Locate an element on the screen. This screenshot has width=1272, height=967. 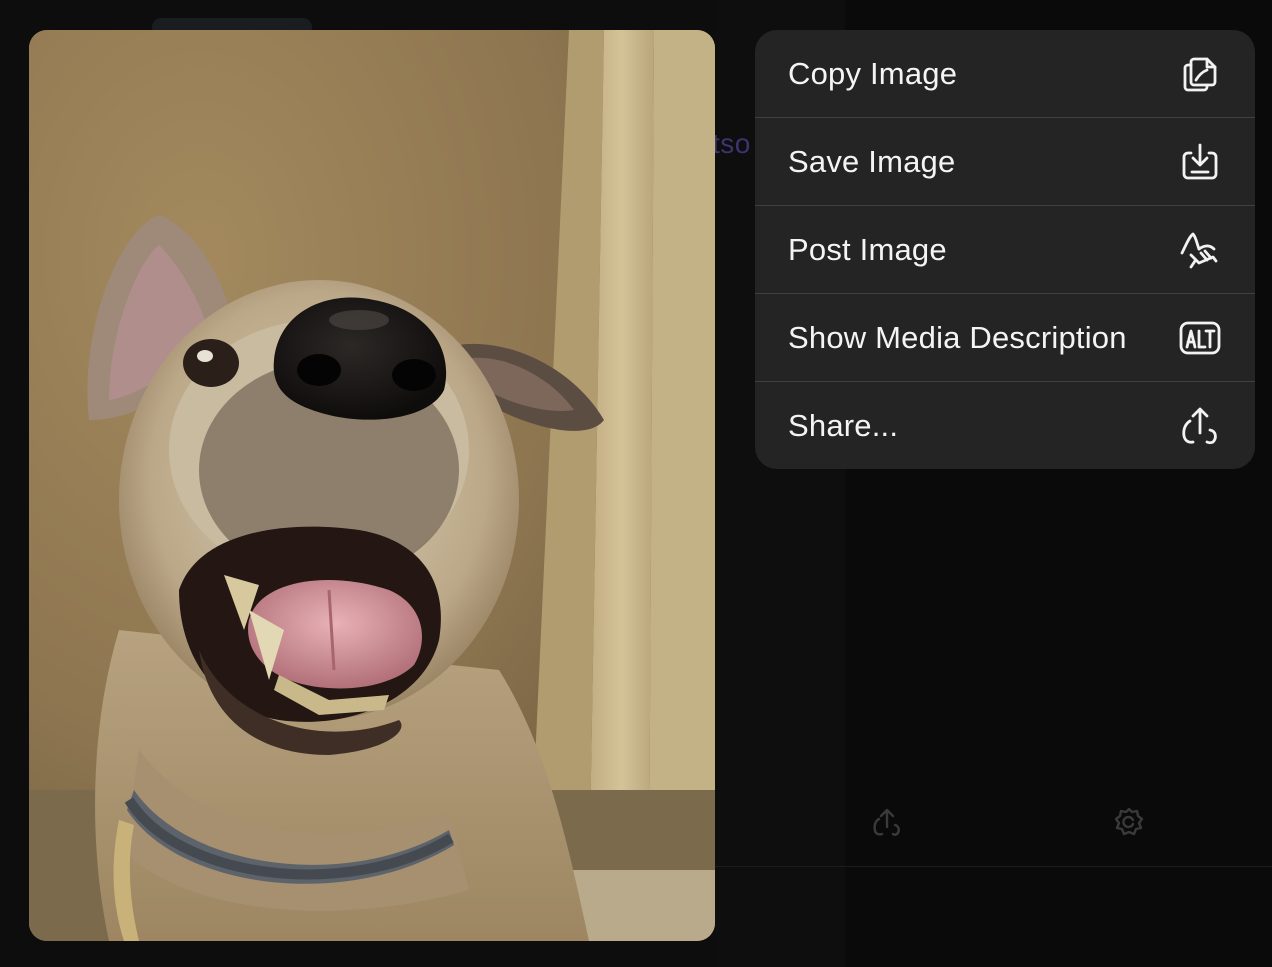
menu-item-post-image: Post Image is located at coordinates (1005, 250).